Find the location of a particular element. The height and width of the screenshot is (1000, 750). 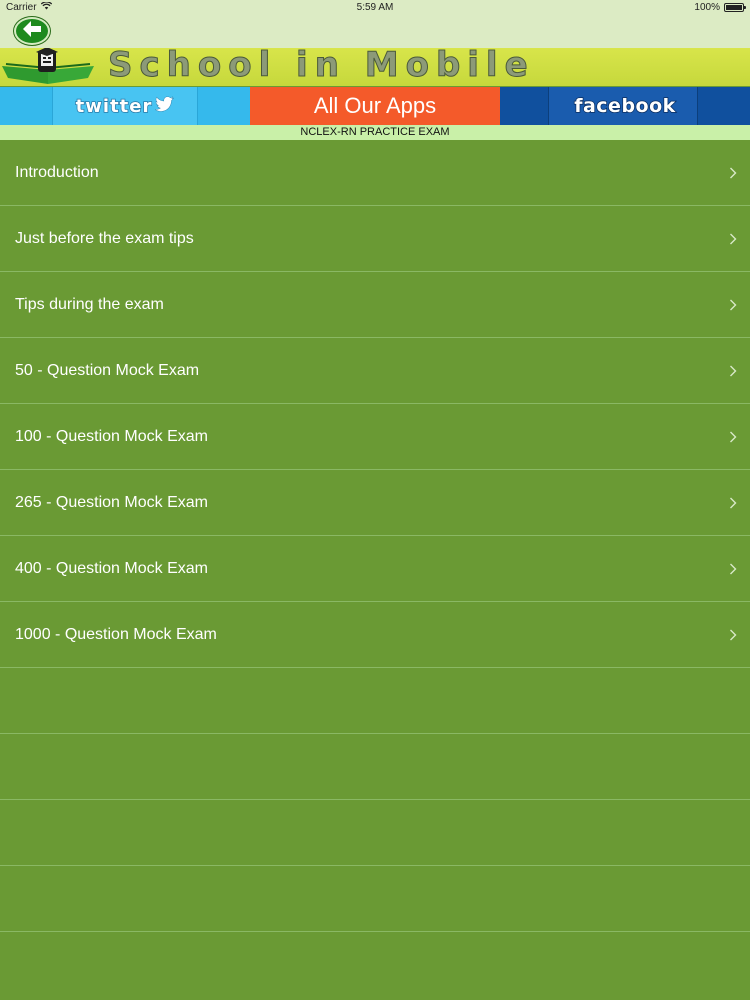

back-button is located at coordinates (32, 31).